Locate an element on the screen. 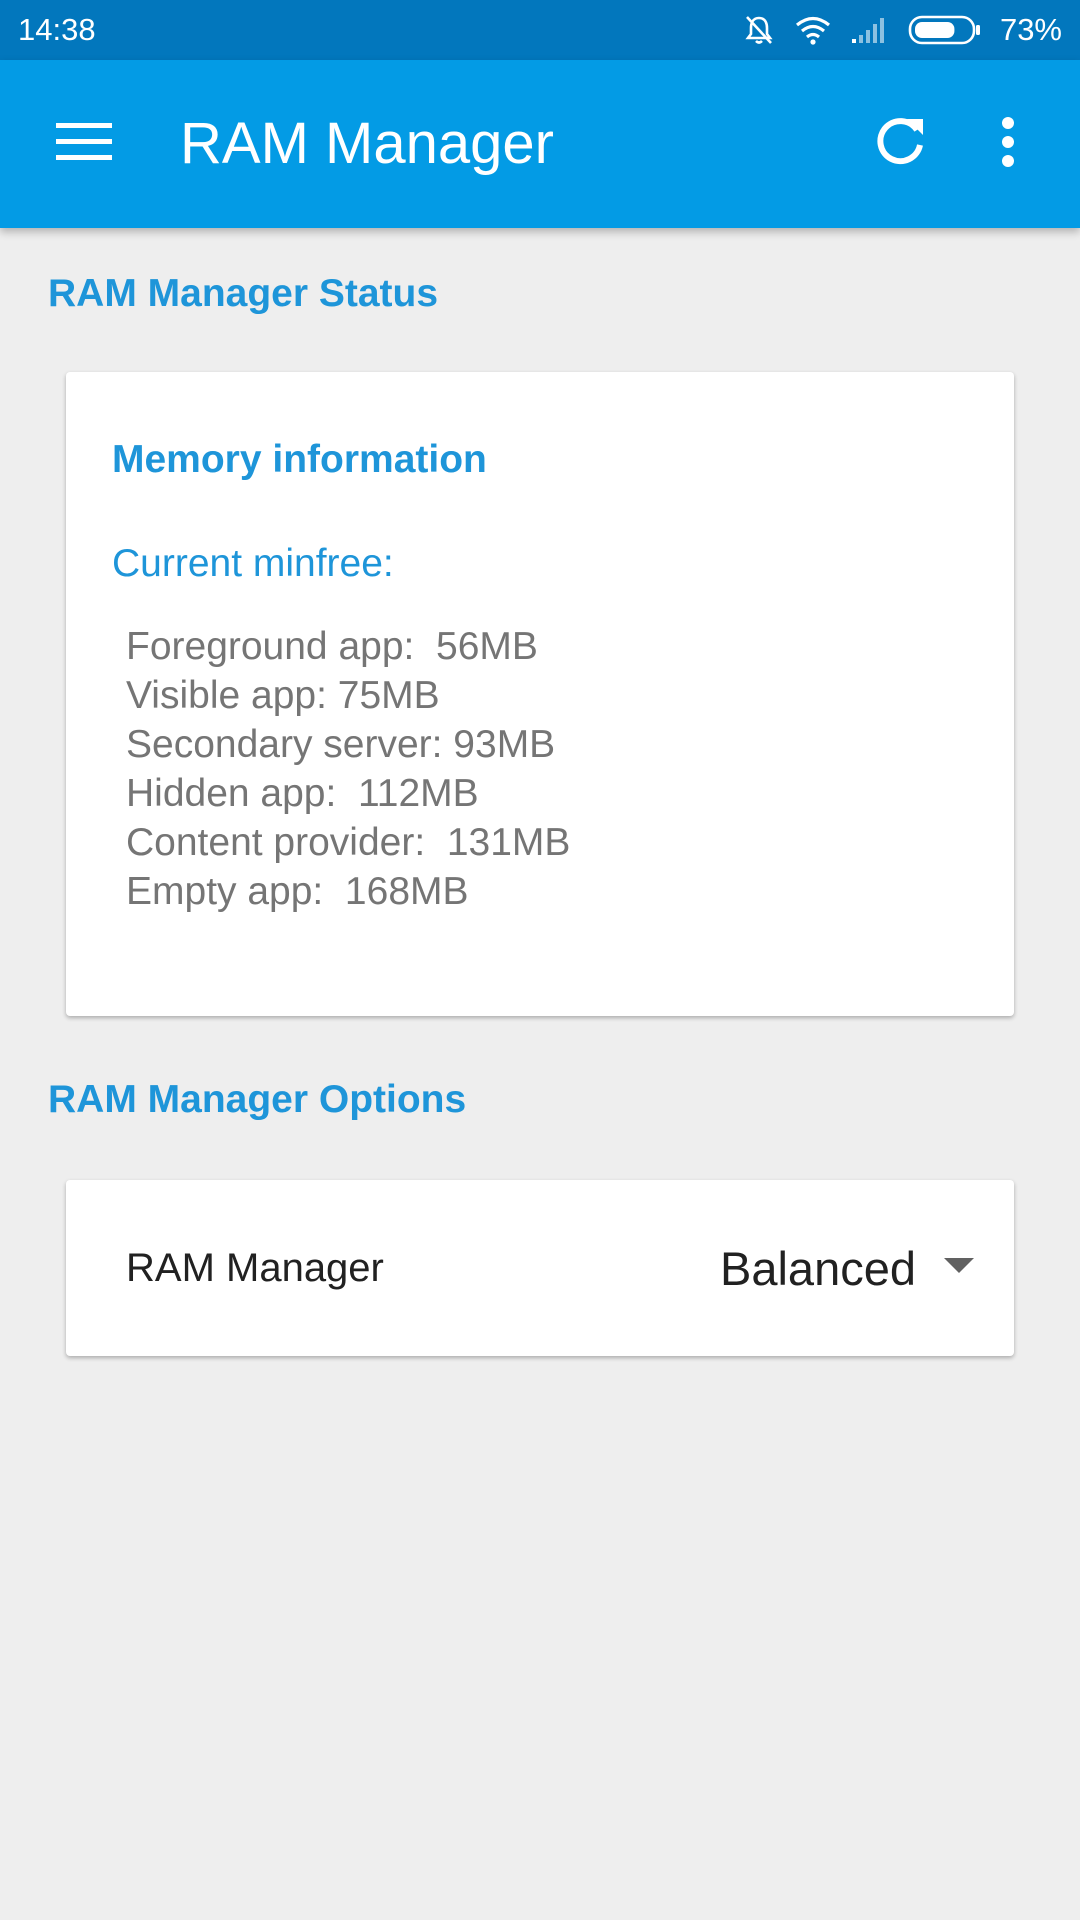  more-options-button is located at coordinates (1008, 144).